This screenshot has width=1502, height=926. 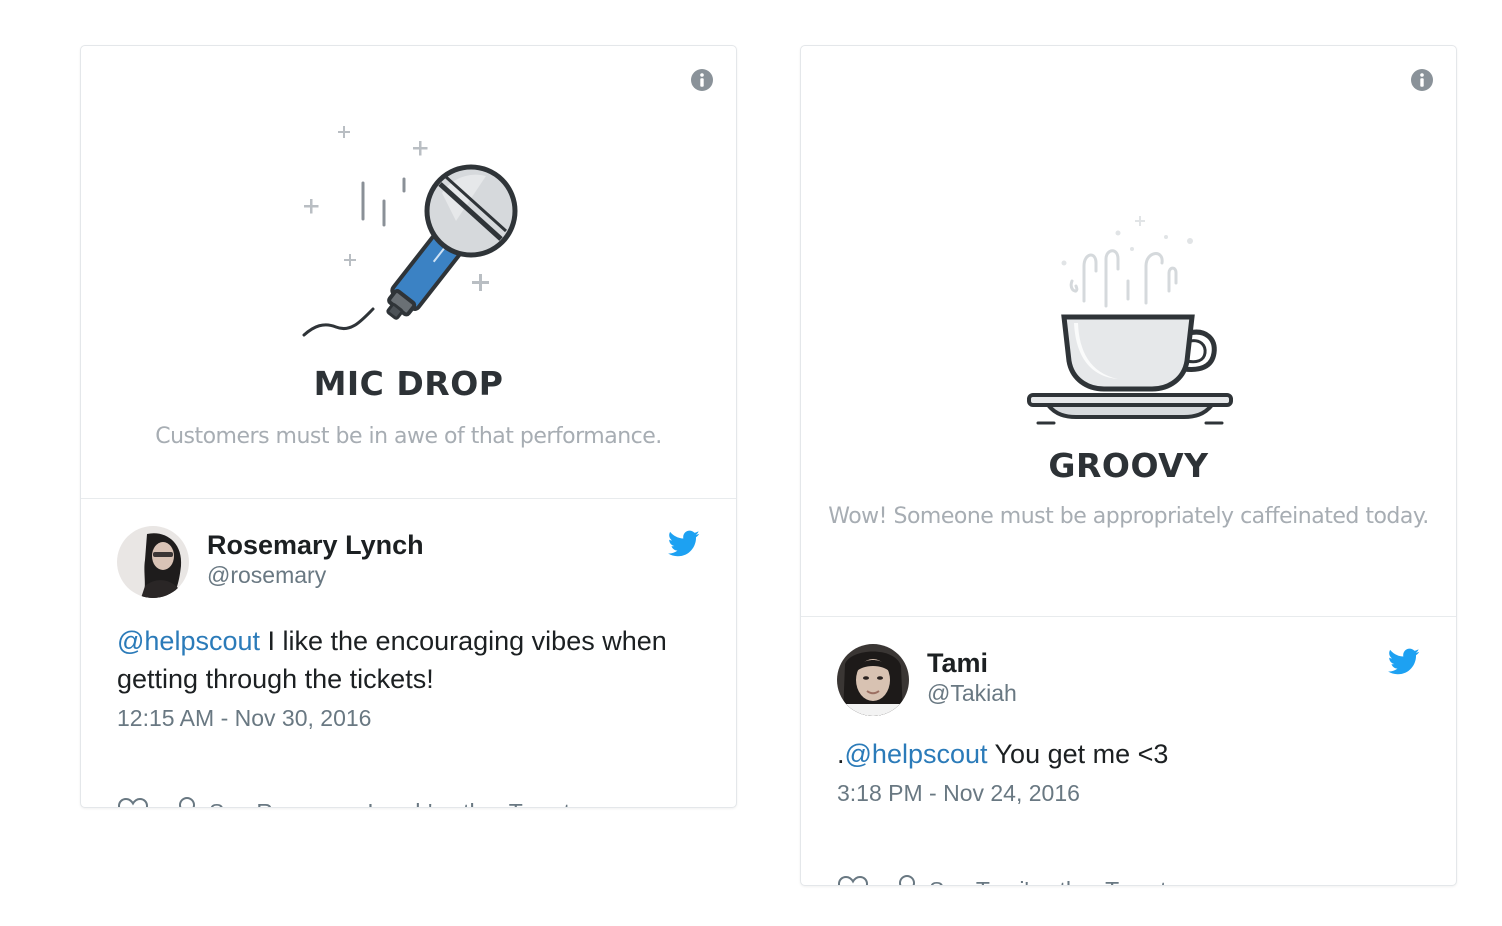 What do you see at coordinates (315, 545) in the screenshot?
I see `author-name: Rosemary Lynch` at bounding box center [315, 545].